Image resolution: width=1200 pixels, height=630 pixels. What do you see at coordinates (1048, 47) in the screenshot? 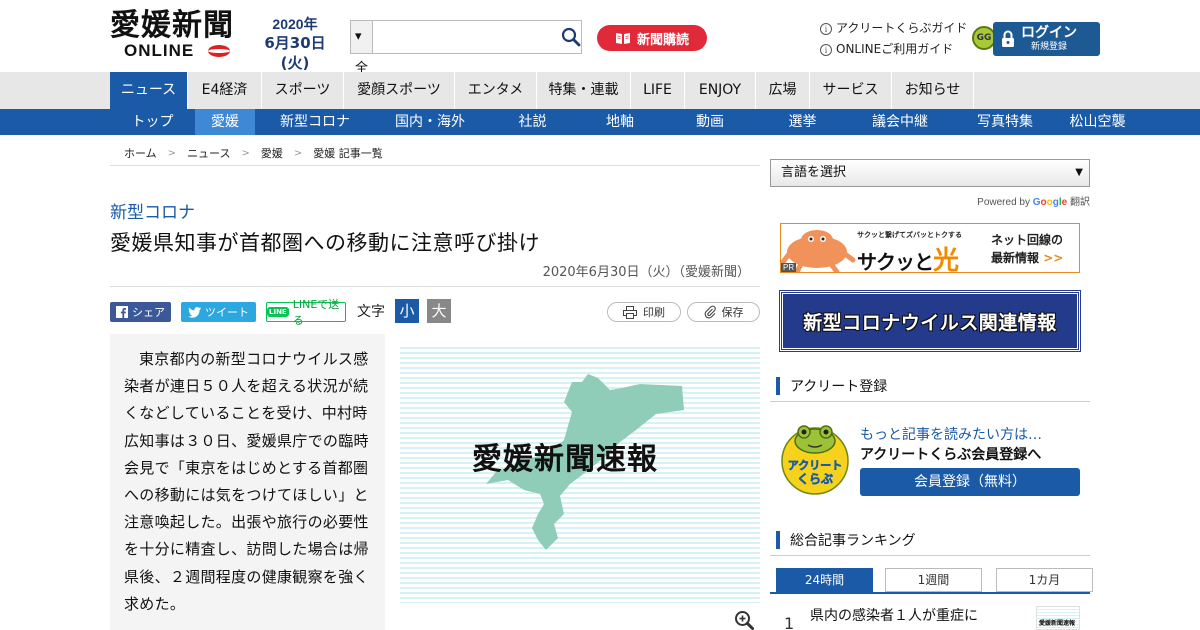
I see `register-label: 新規登録` at bounding box center [1048, 47].